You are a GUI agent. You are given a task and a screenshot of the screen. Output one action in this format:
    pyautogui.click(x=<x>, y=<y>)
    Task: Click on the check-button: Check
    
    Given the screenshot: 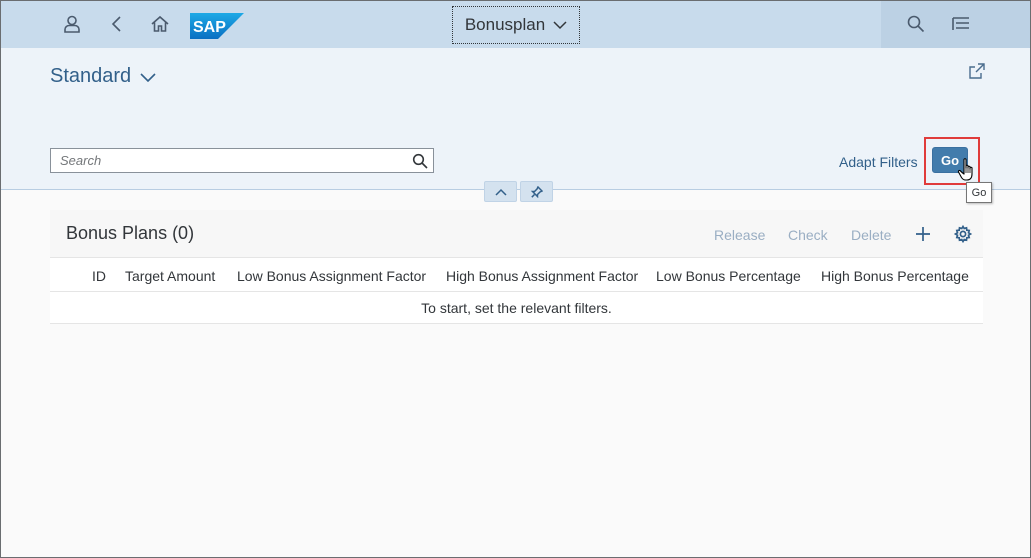 What is the action you would take?
    pyautogui.click(x=808, y=235)
    